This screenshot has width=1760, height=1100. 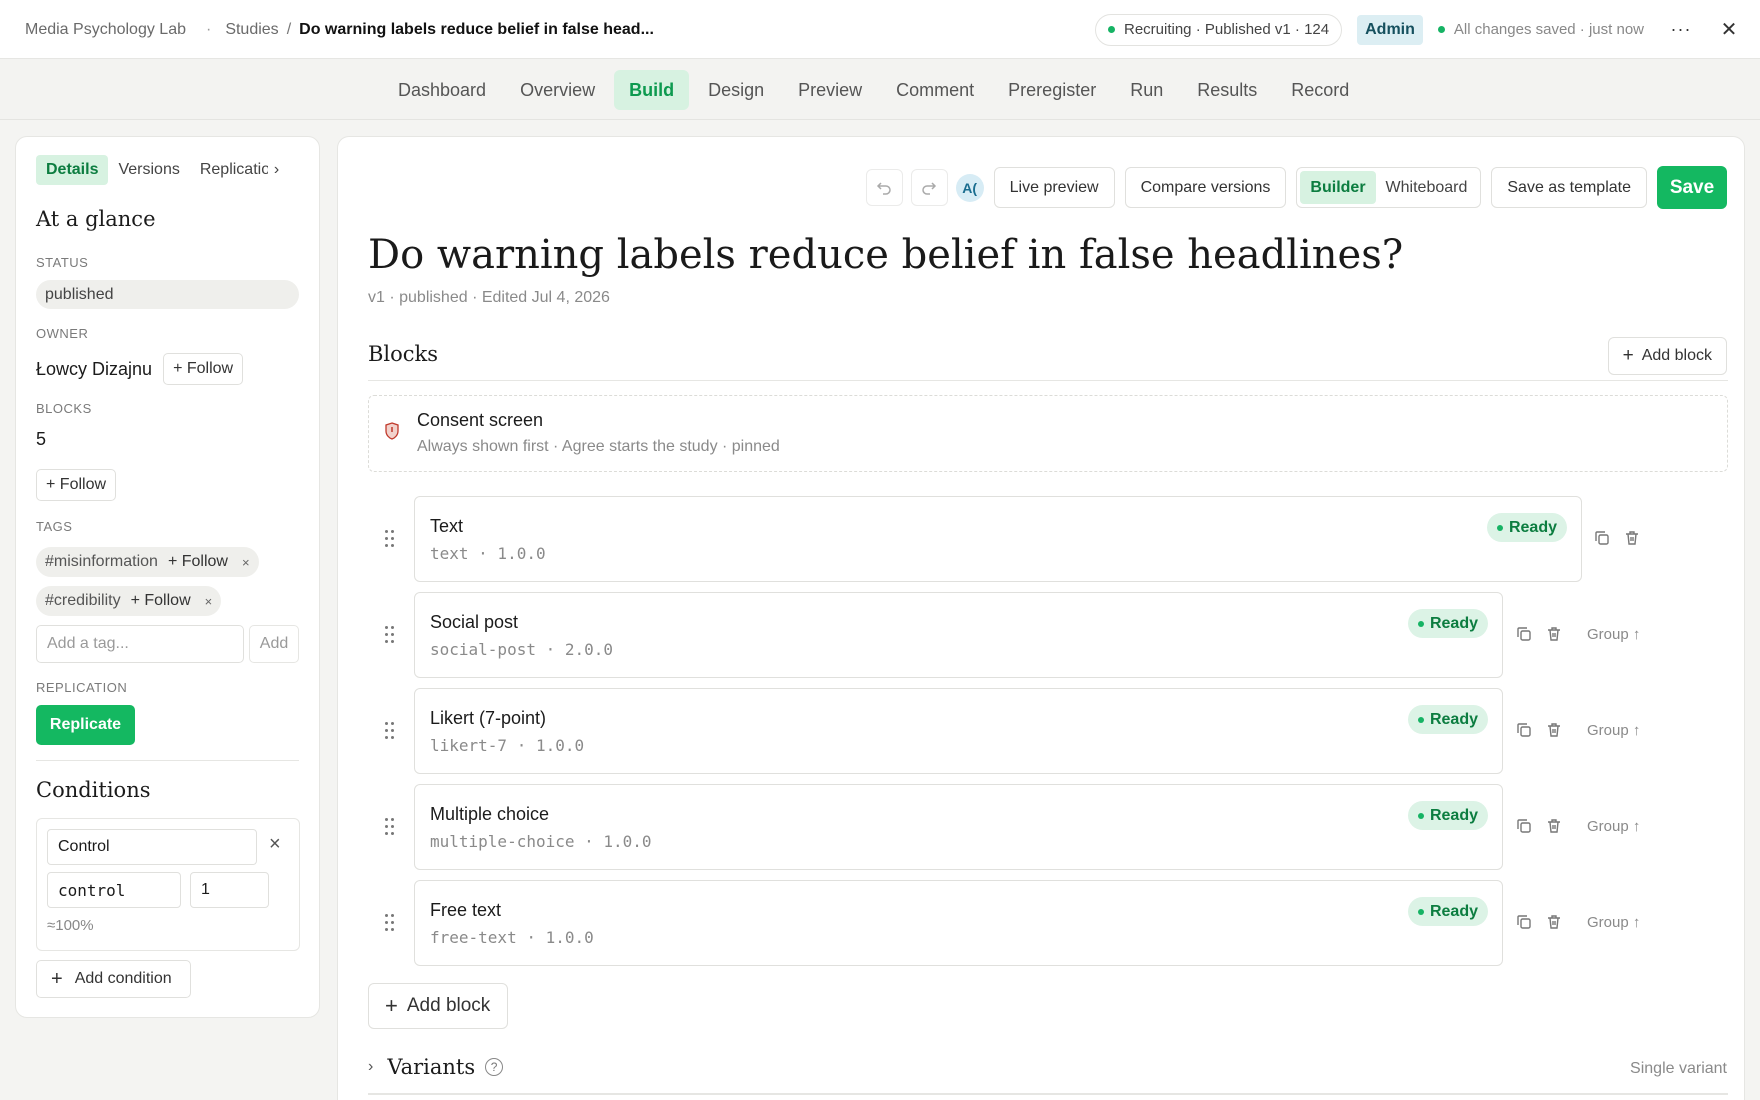 What do you see at coordinates (736, 90) in the screenshot?
I see `tab-design: Design` at bounding box center [736, 90].